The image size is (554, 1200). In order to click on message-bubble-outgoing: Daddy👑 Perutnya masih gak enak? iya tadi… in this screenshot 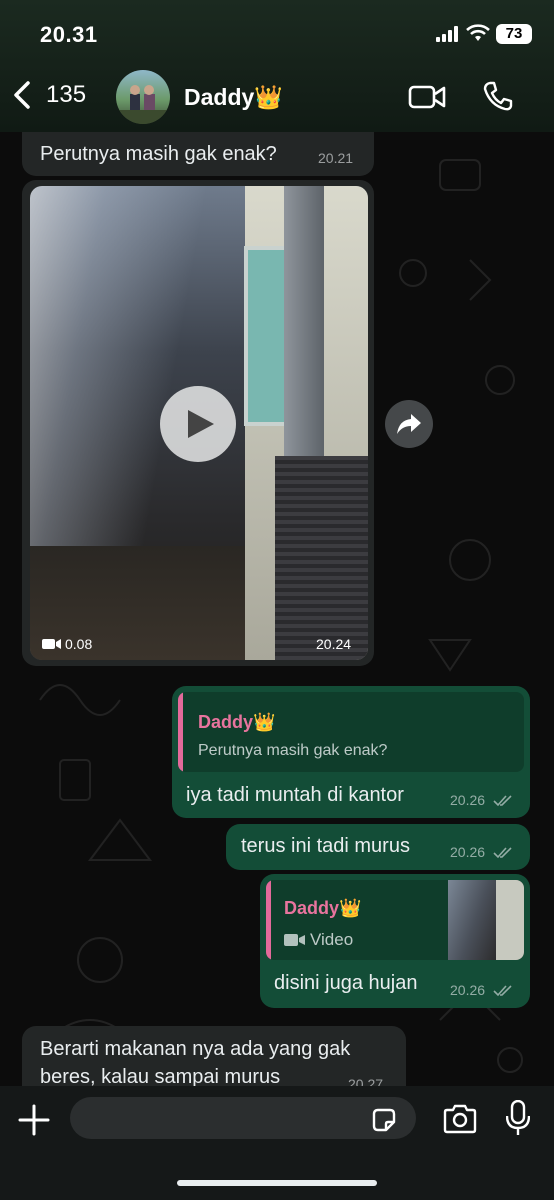, I will do `click(351, 752)`.